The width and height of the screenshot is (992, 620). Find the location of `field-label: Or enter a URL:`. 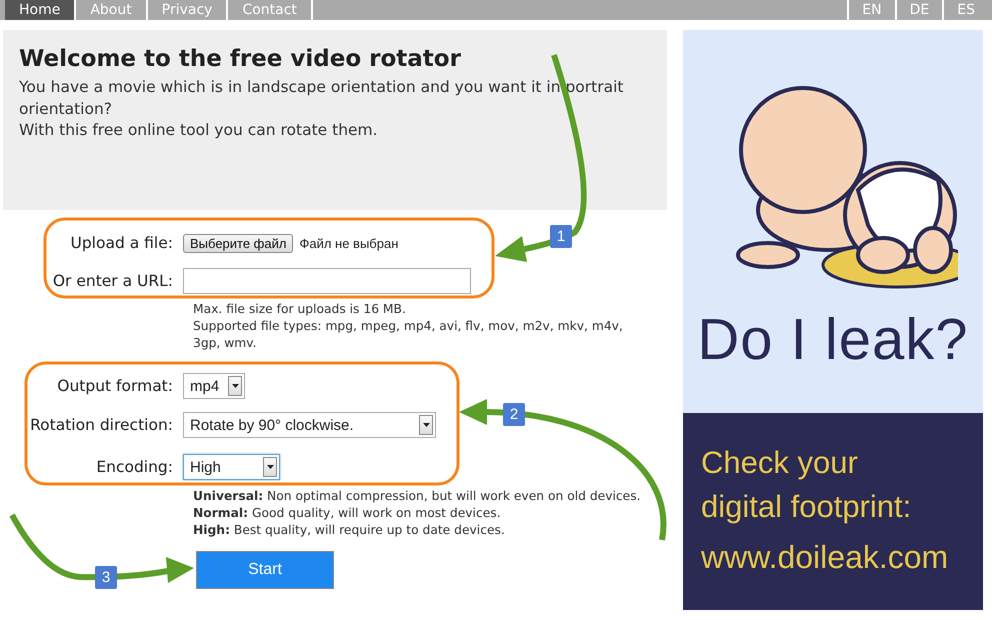

field-label: Or enter a URL: is located at coordinates (113, 281).